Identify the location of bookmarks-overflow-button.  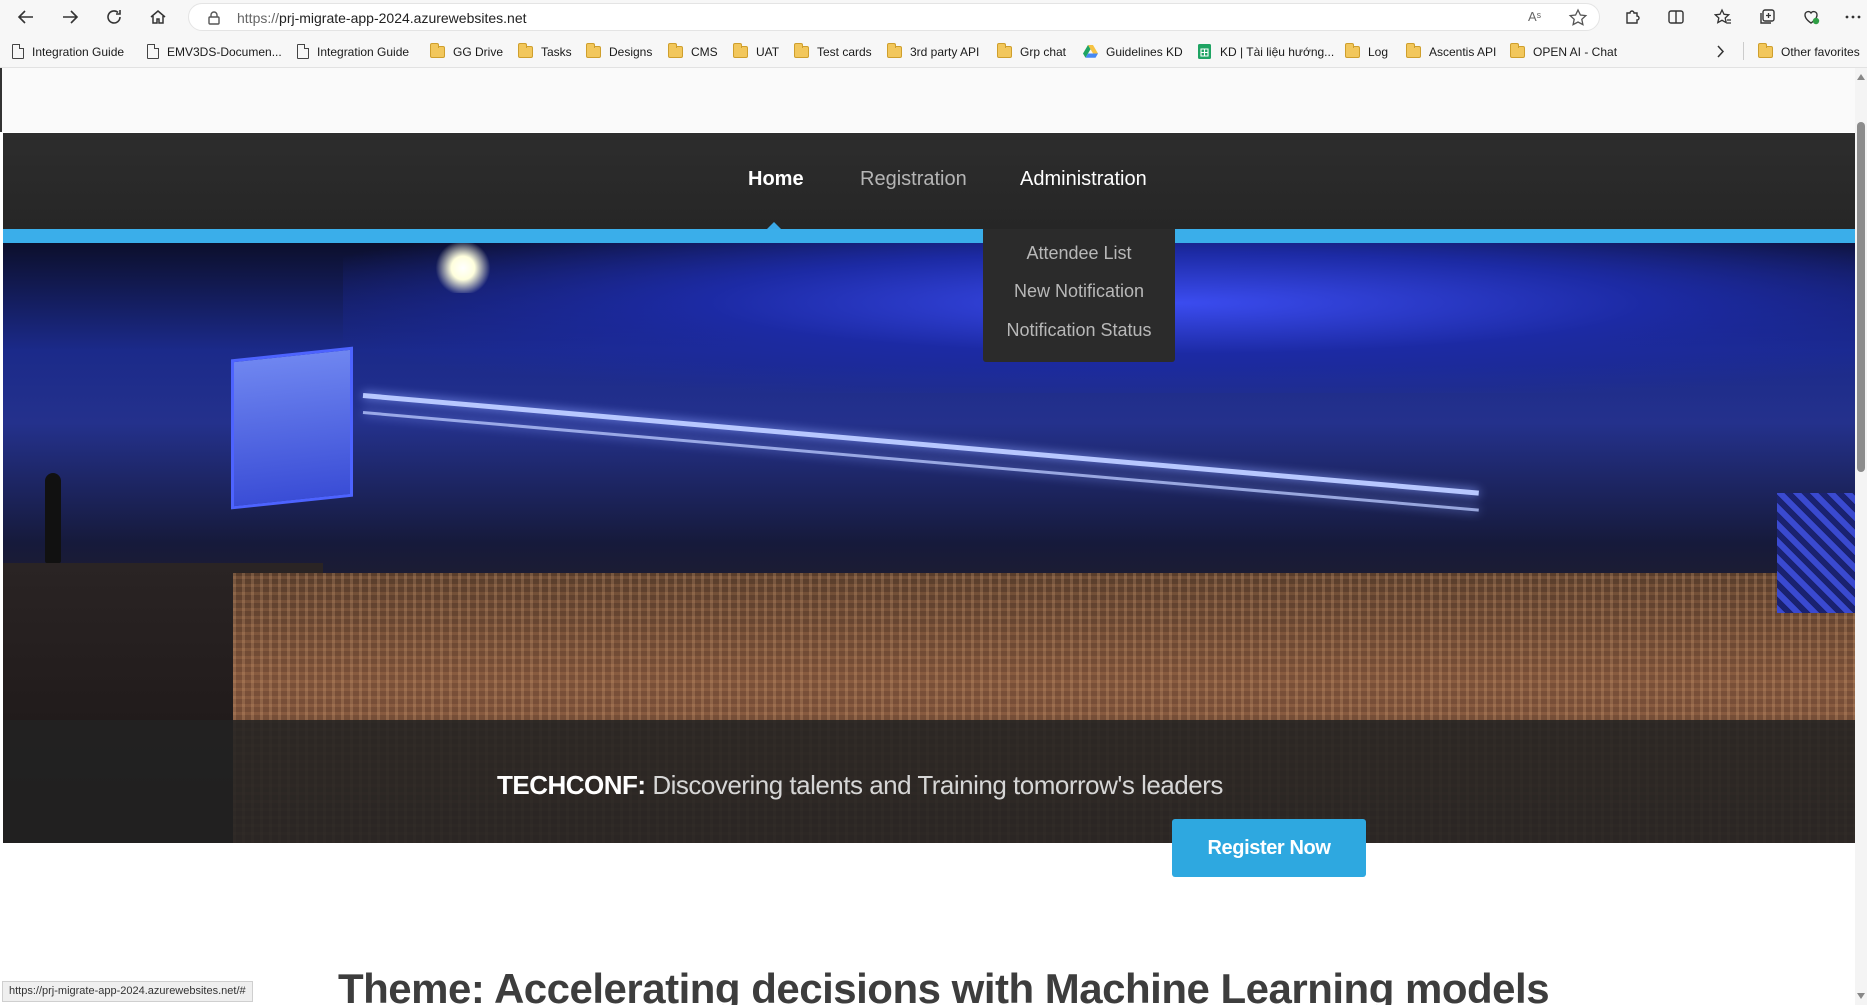
(1724, 51).